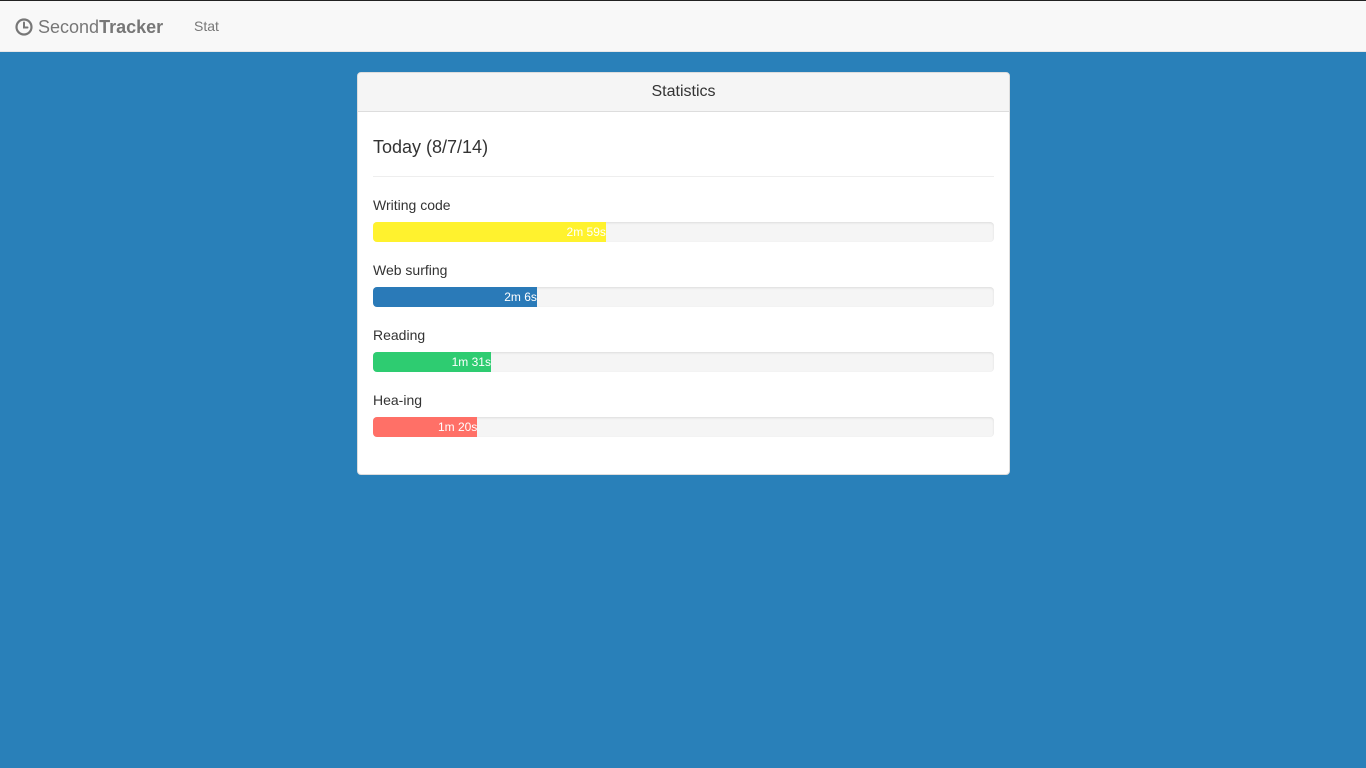  I want to click on brand-name-bold: Tracker, so click(131, 26).